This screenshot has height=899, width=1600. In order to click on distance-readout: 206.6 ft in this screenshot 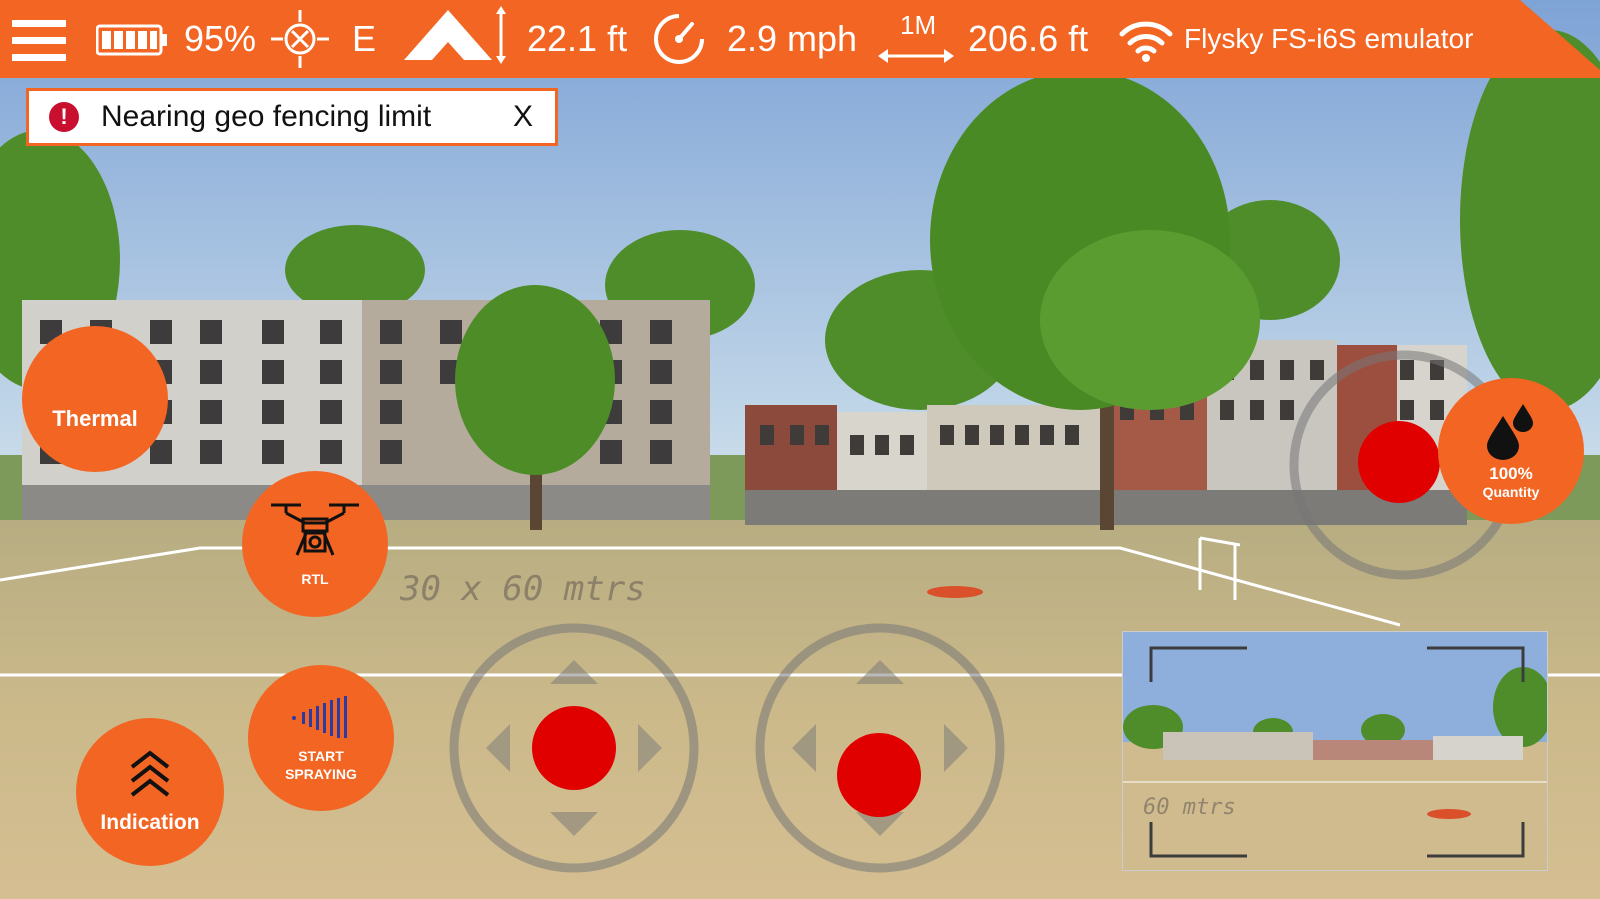, I will do `click(1028, 38)`.